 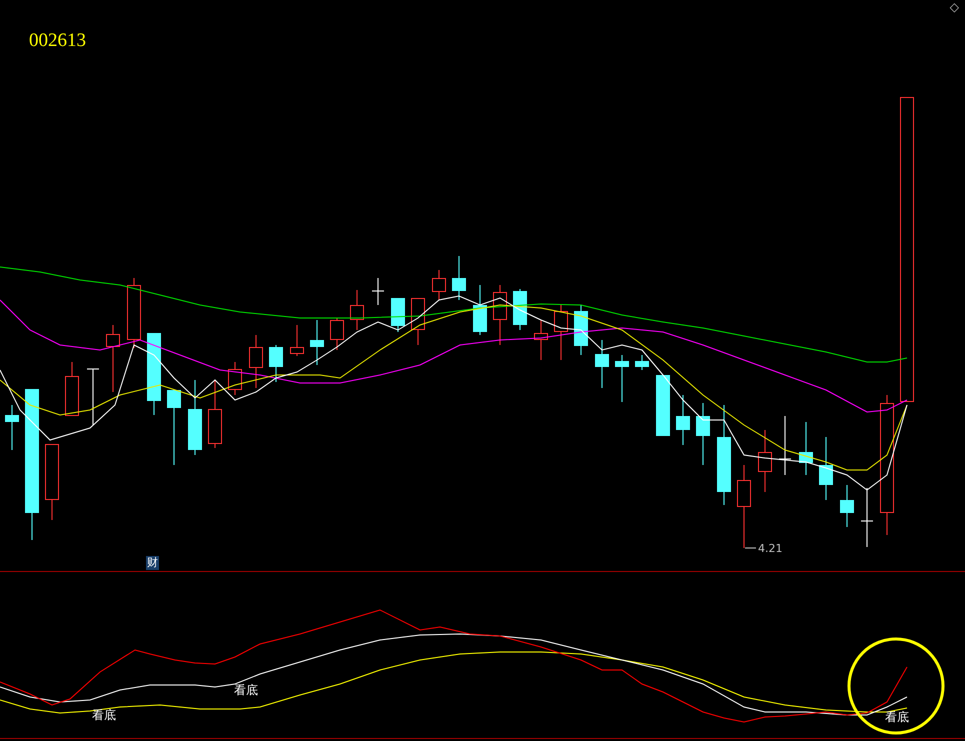 What do you see at coordinates (57, 41) in the screenshot?
I see `stock-code: 002613` at bounding box center [57, 41].